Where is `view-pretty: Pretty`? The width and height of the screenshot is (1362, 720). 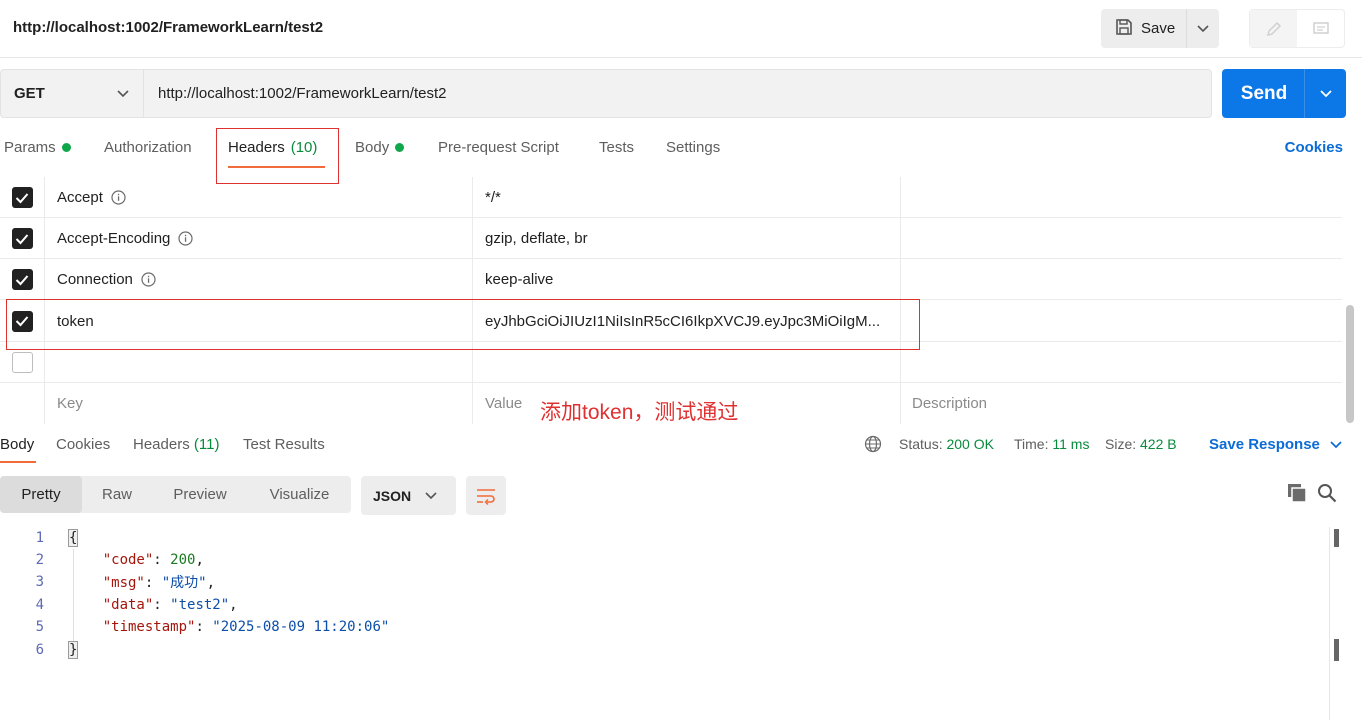 view-pretty: Pretty is located at coordinates (41, 494).